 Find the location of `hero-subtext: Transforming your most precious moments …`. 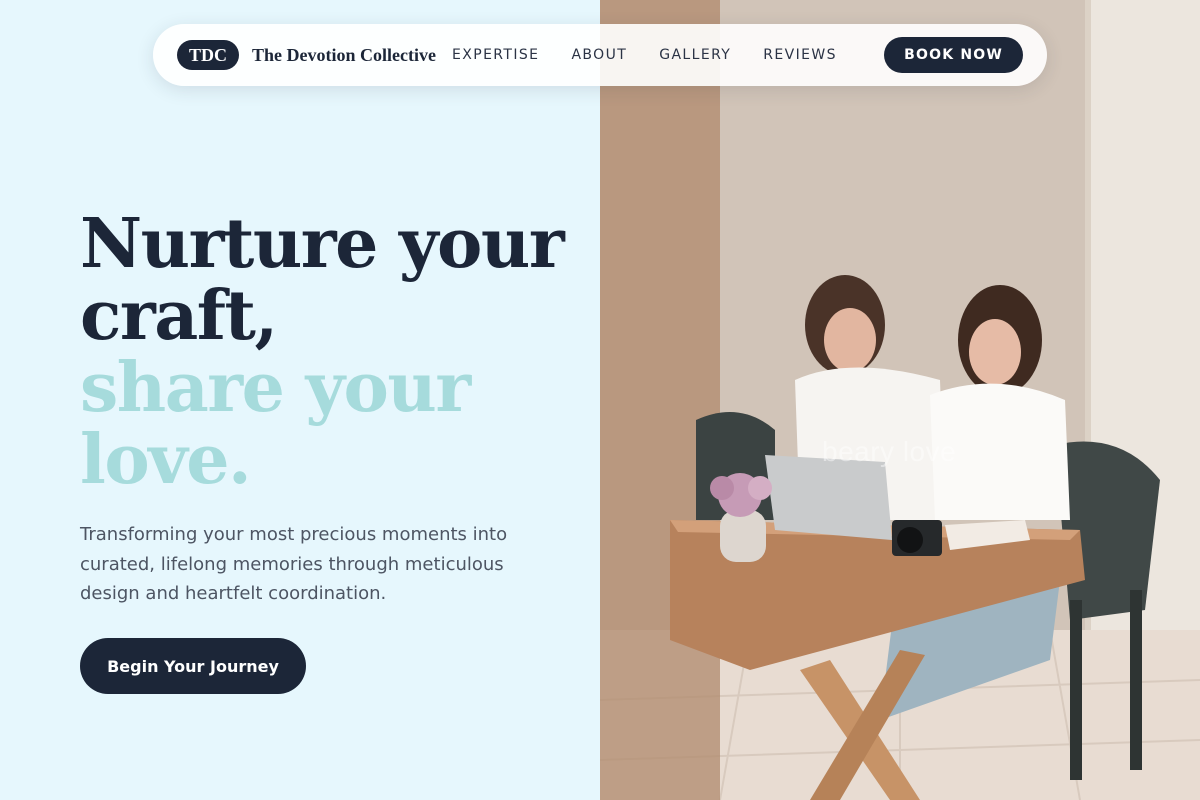

hero-subtext: Transforming your most precious moments … is located at coordinates (294, 564).